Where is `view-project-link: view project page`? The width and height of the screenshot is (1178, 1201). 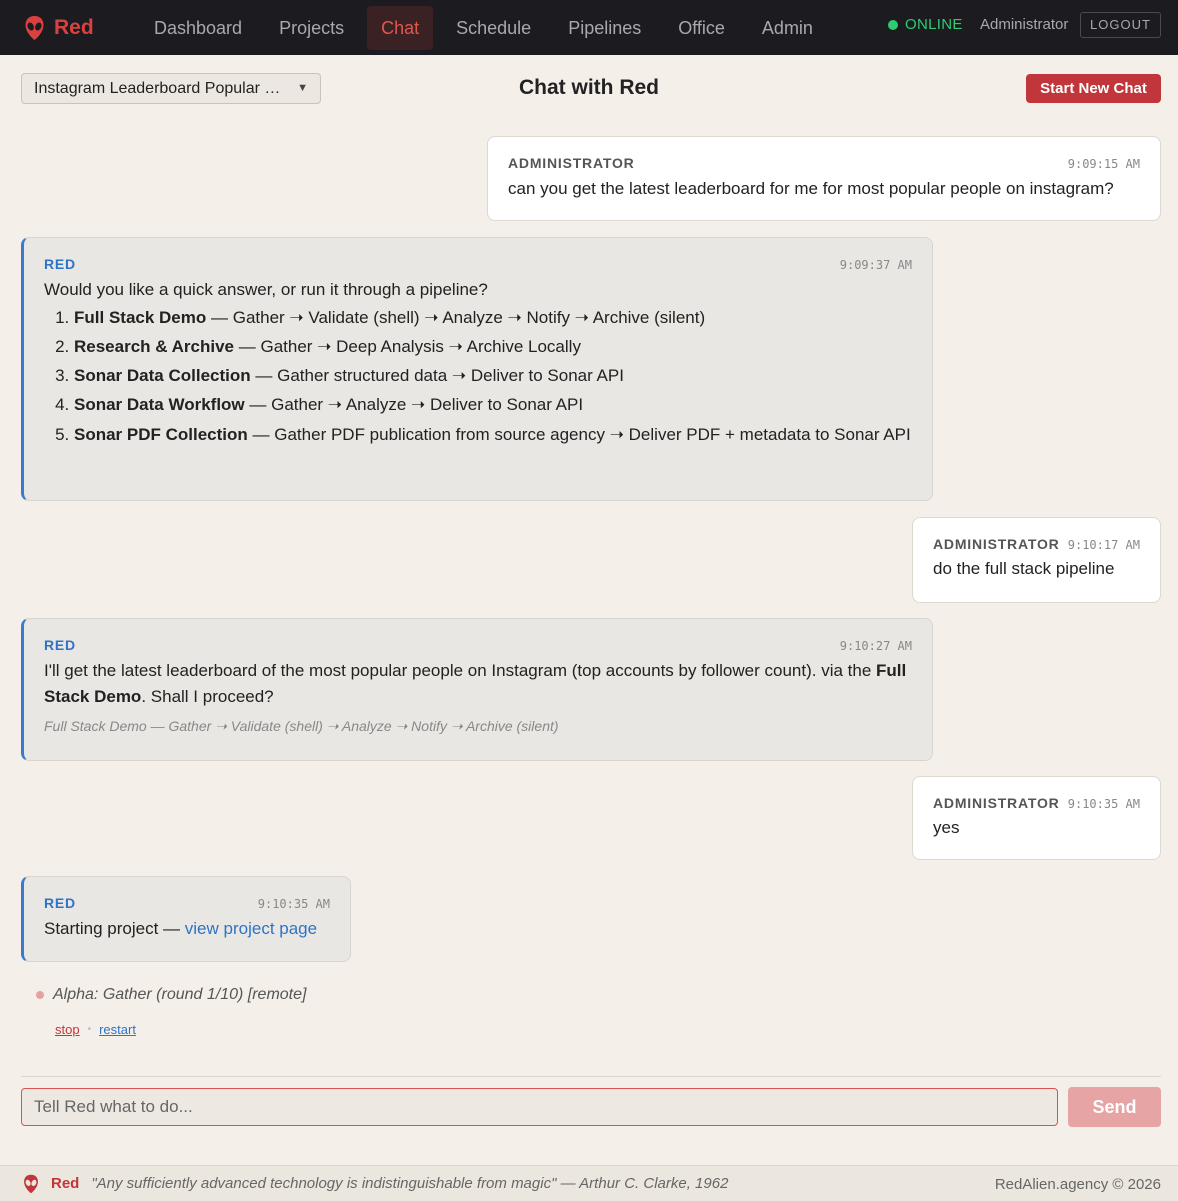 view-project-link: view project page is located at coordinates (251, 928).